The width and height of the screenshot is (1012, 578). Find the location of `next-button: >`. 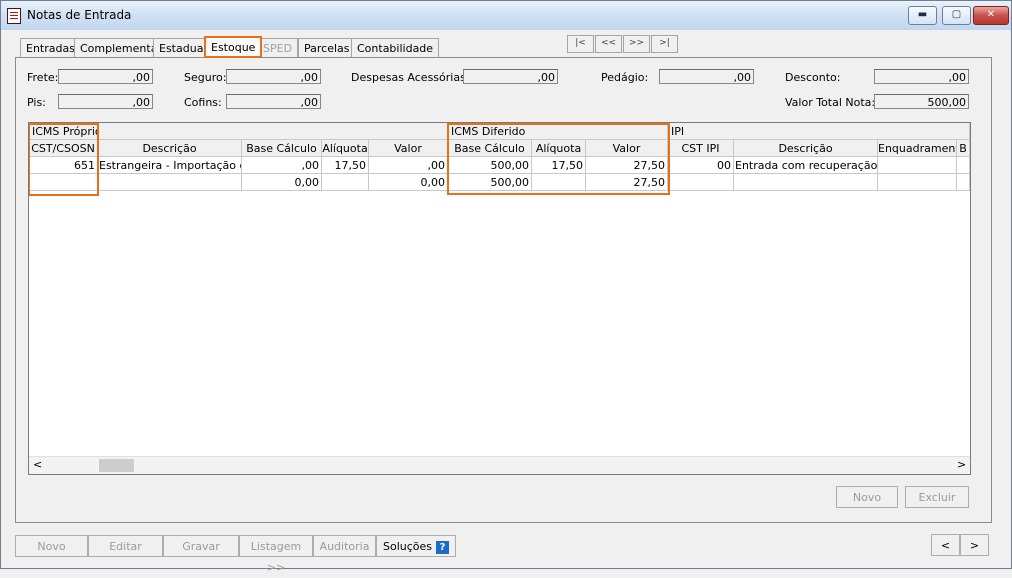

next-button: > is located at coordinates (974, 545).